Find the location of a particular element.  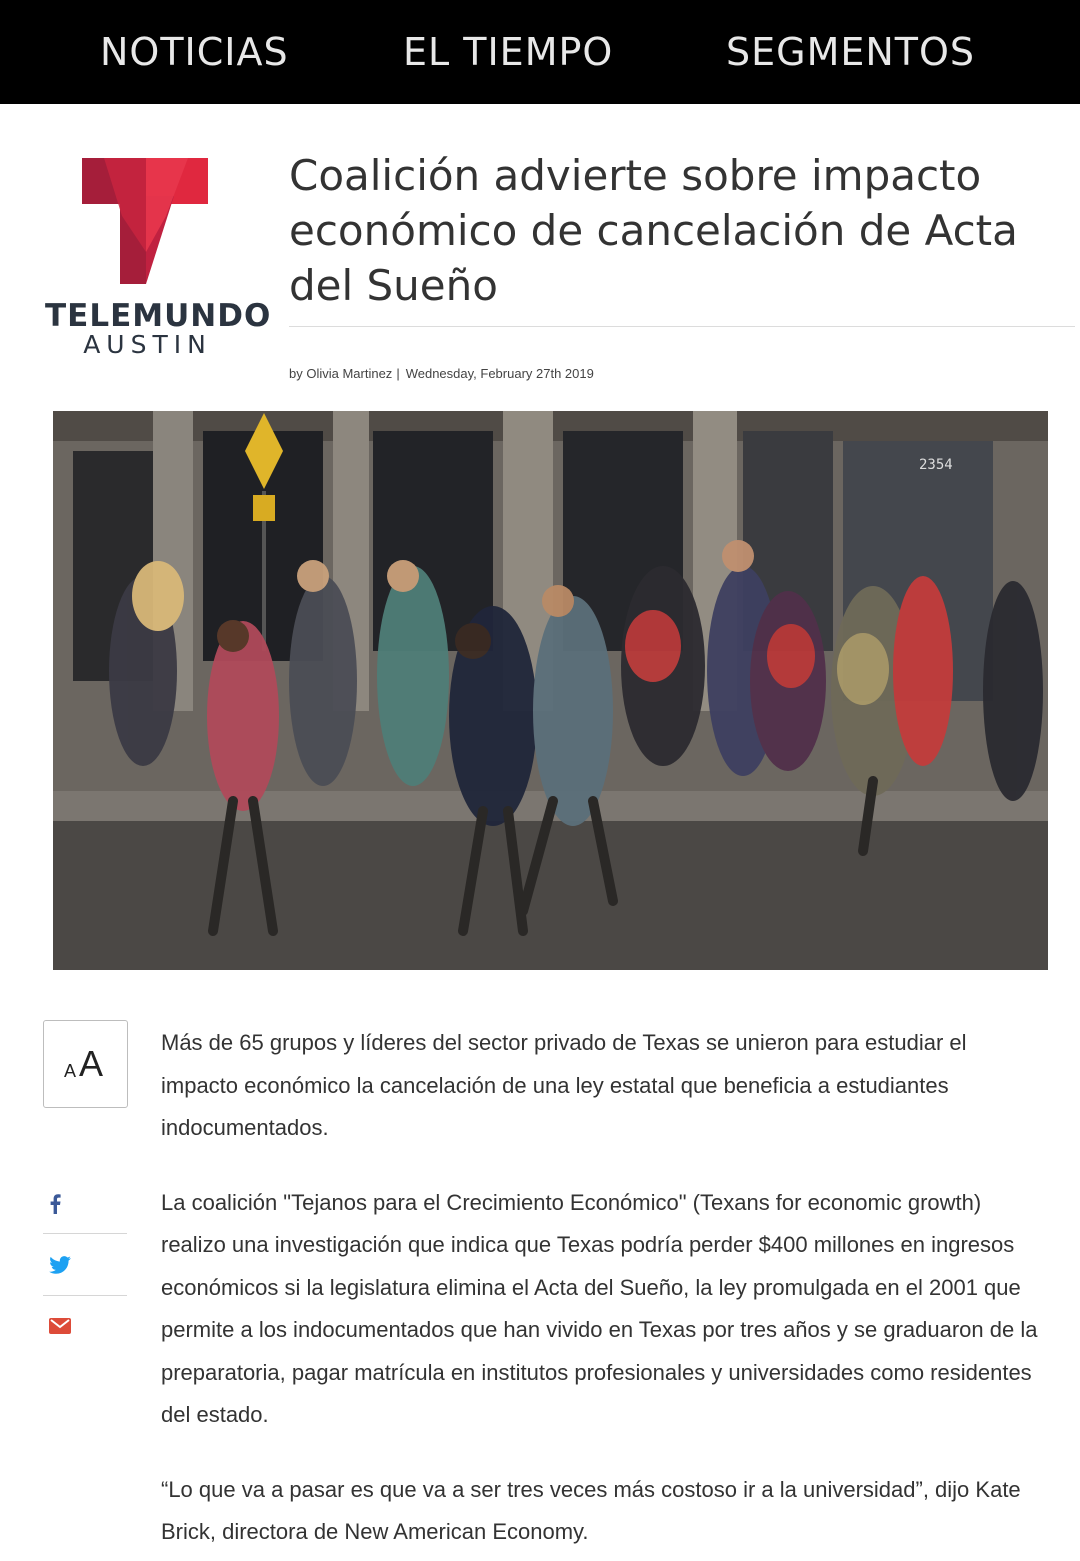

share-email-button is located at coordinates (85, 1327).